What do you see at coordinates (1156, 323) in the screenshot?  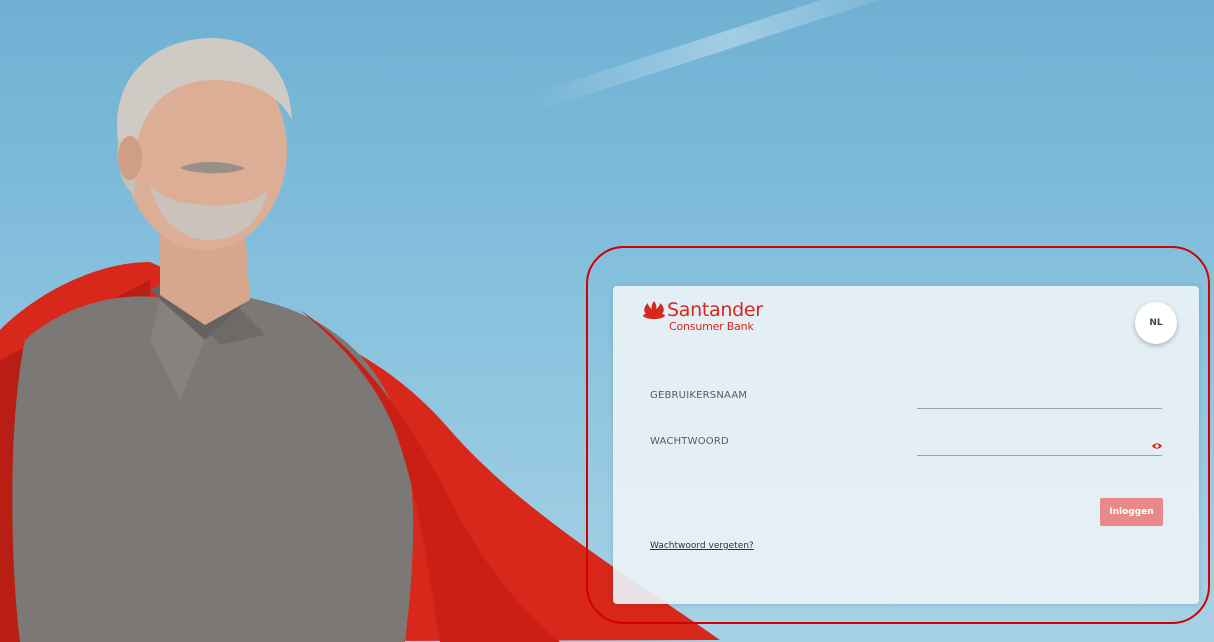 I see `language-selector-button: NL` at bounding box center [1156, 323].